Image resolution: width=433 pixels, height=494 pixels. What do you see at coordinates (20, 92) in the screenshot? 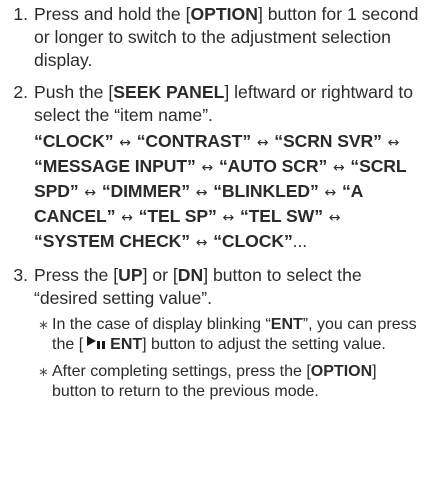
I see `step-number: 2.` at bounding box center [20, 92].